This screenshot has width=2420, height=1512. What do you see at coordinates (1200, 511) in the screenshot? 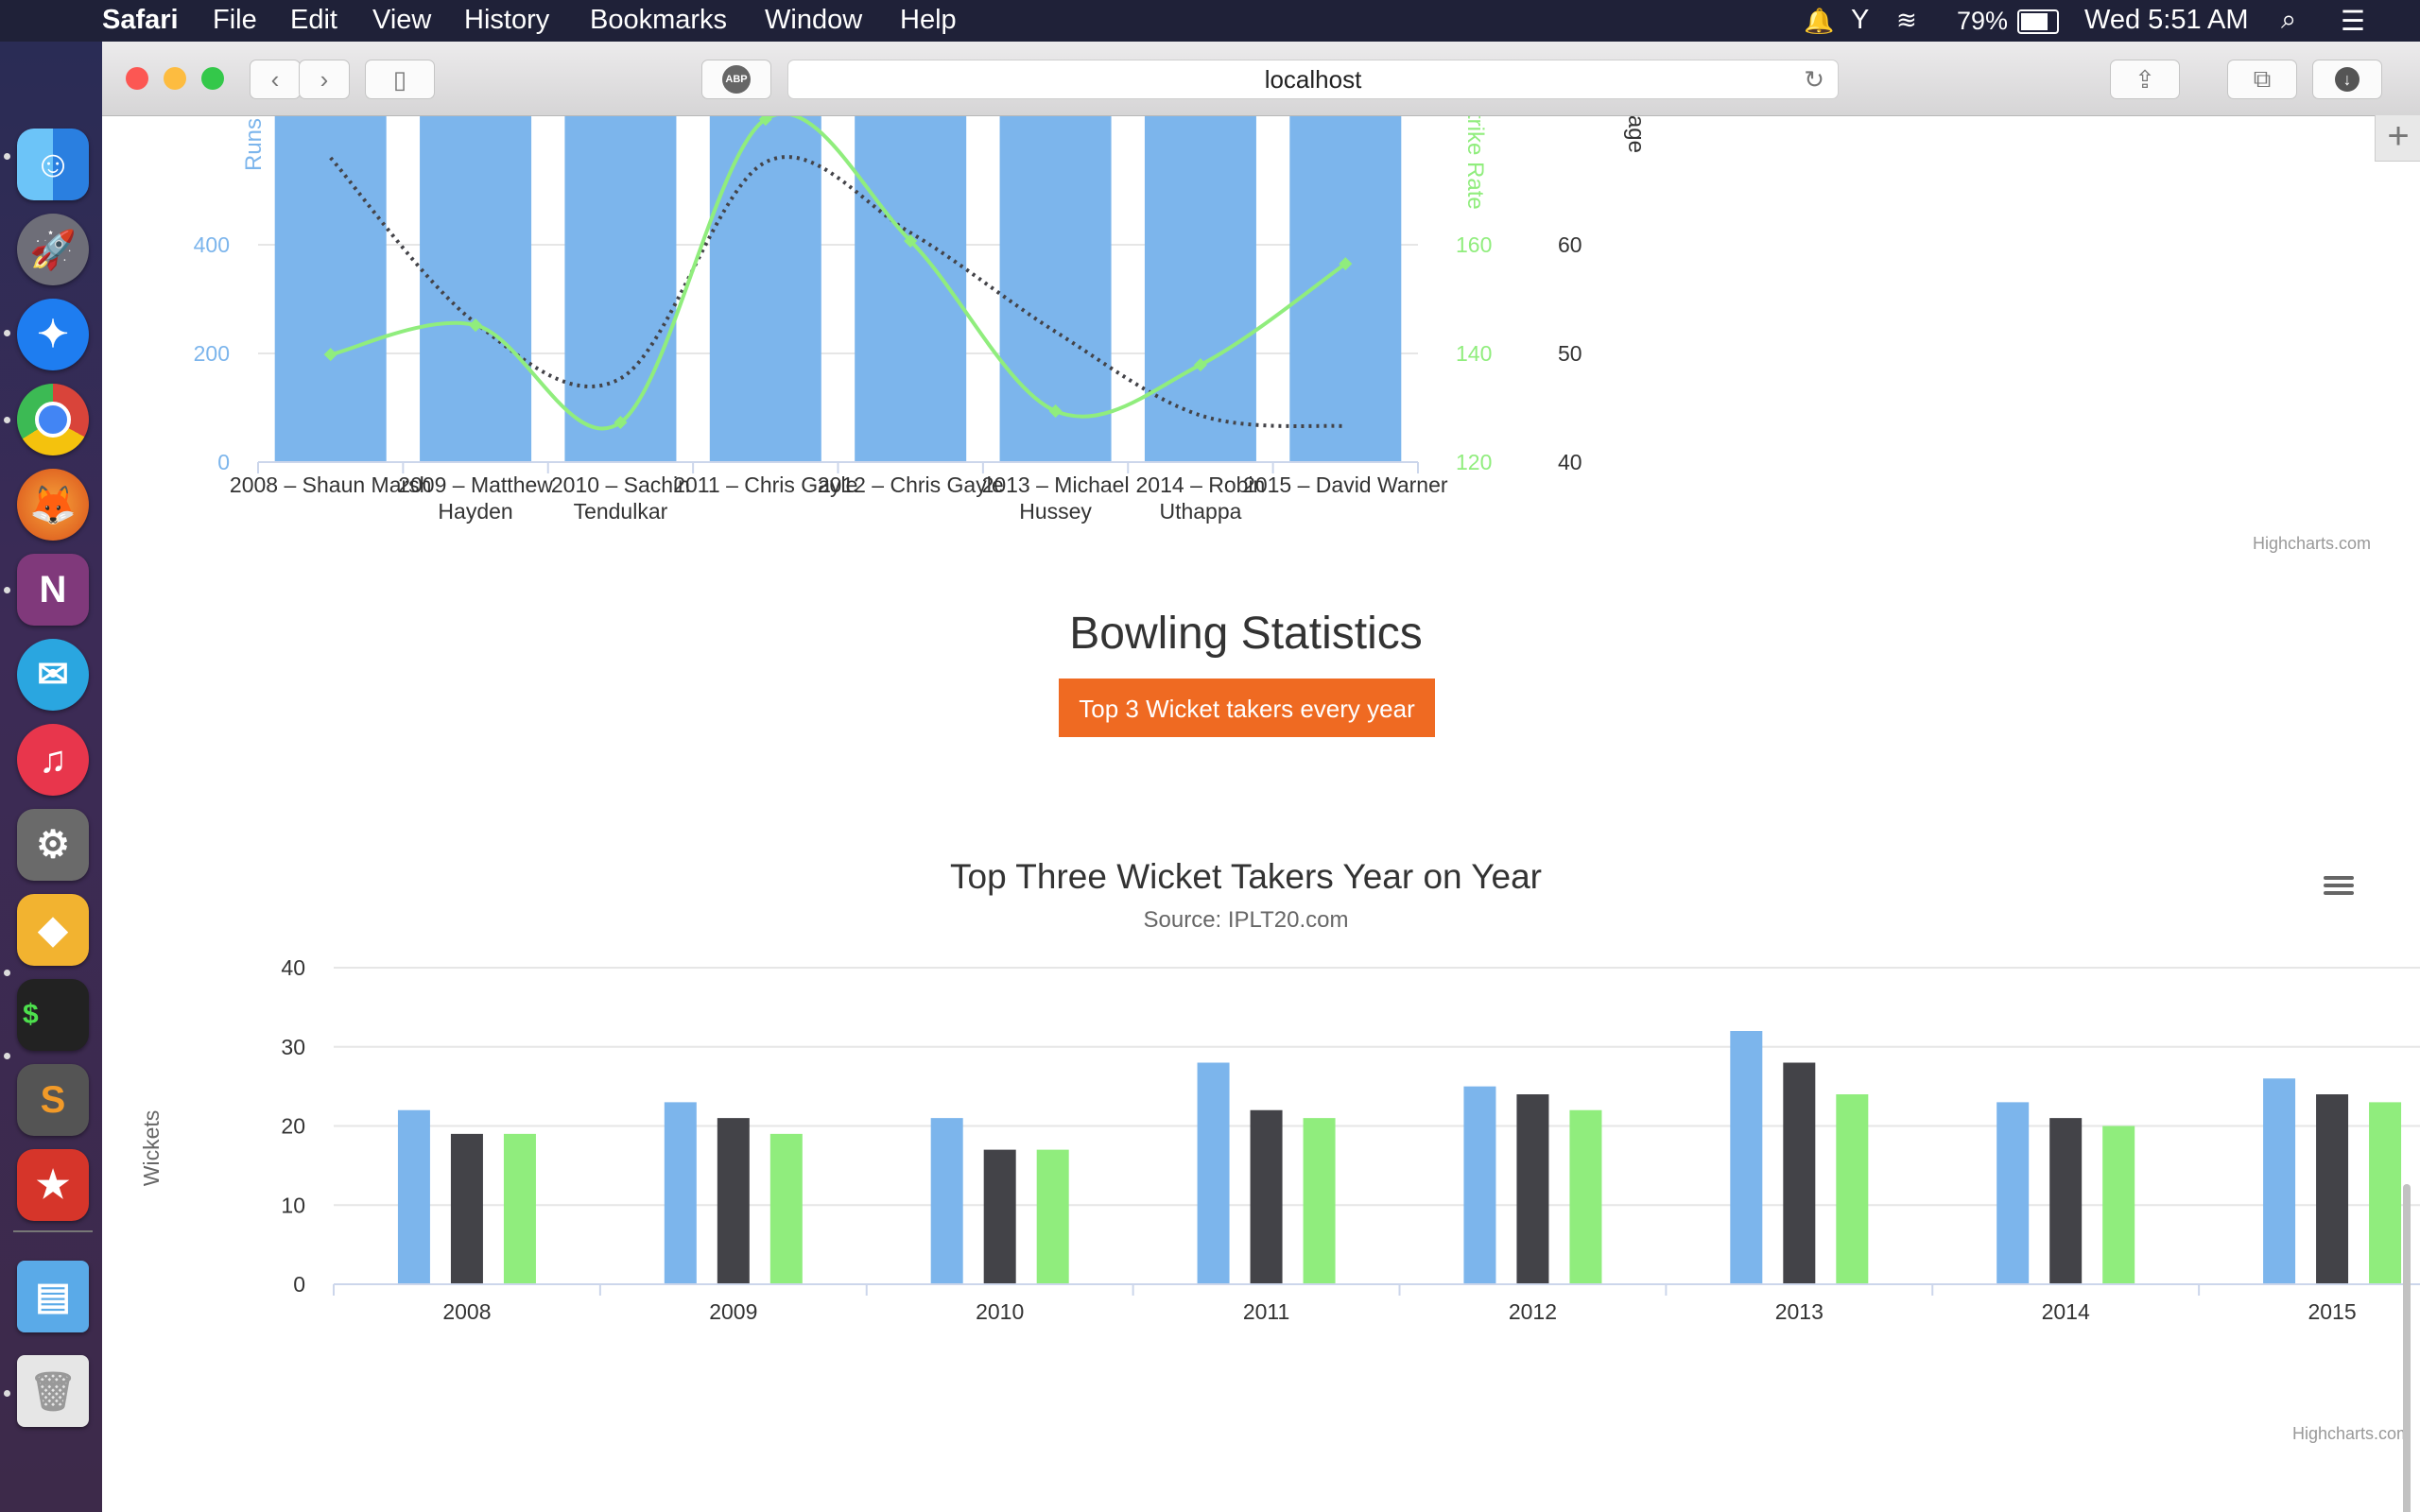
I see `x-axis-tick-label: Uthappa` at bounding box center [1200, 511].